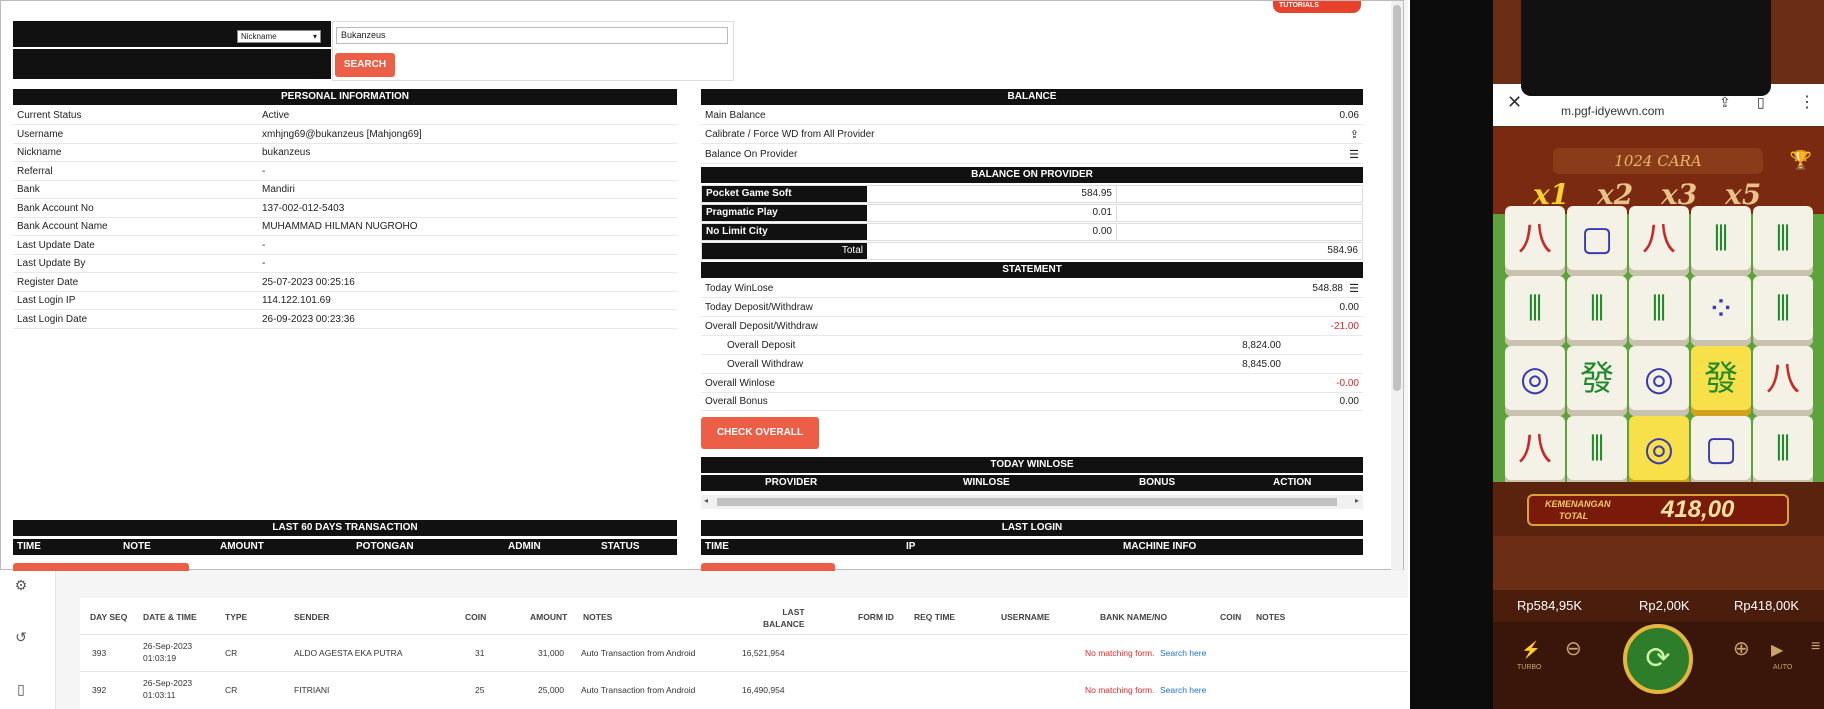 This screenshot has height=709, width=1824. Describe the element at coordinates (342, 134) in the screenshot. I see `info-value: xmhjng69@bukanzeus [Mahjong69]` at that location.